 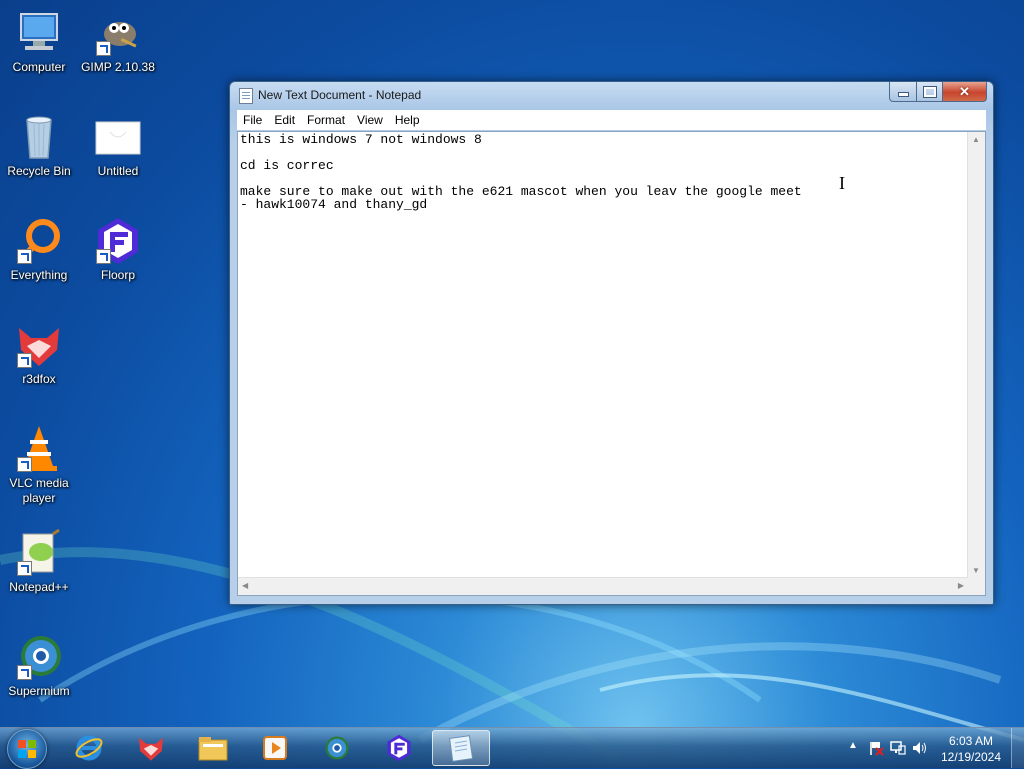 I want to click on windows-logo-icon, so click(x=27, y=749).